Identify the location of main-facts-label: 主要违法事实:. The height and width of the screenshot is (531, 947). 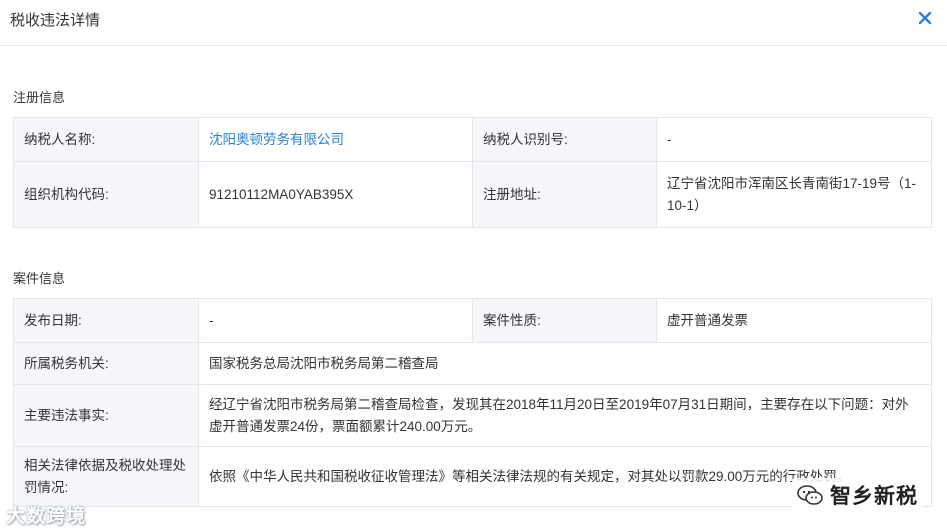
(106, 415).